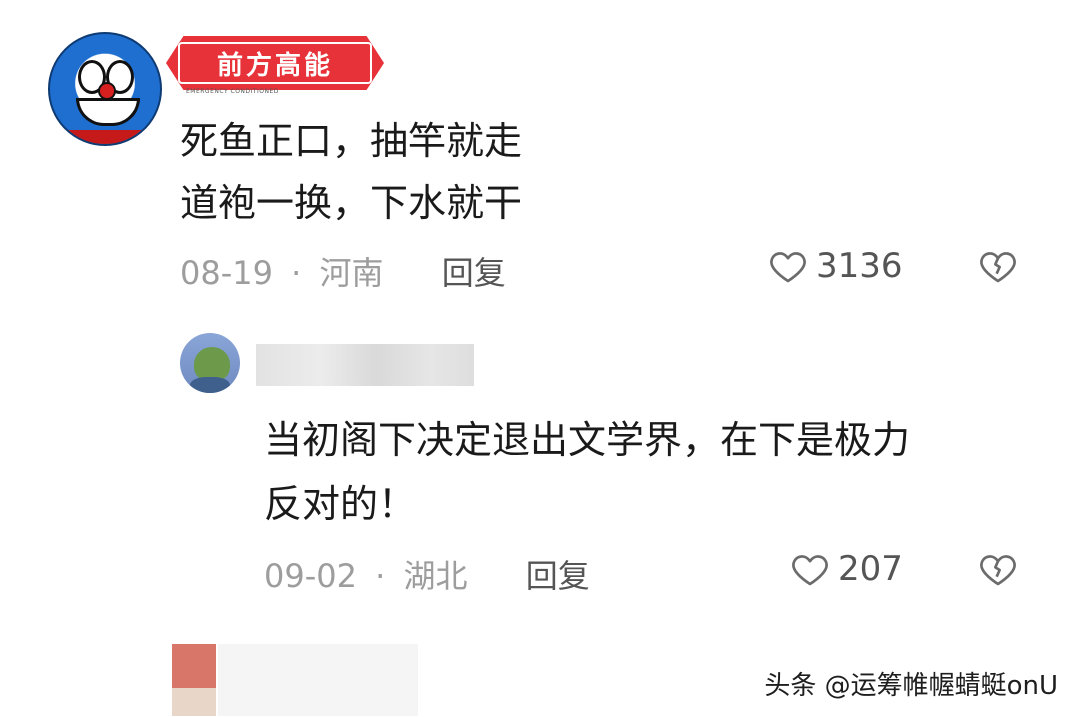 This screenshot has width=1080, height=717. I want to click on reply-text: 当初阁下决定退出文学界，在下是极力 反对的！, so click(654, 472).